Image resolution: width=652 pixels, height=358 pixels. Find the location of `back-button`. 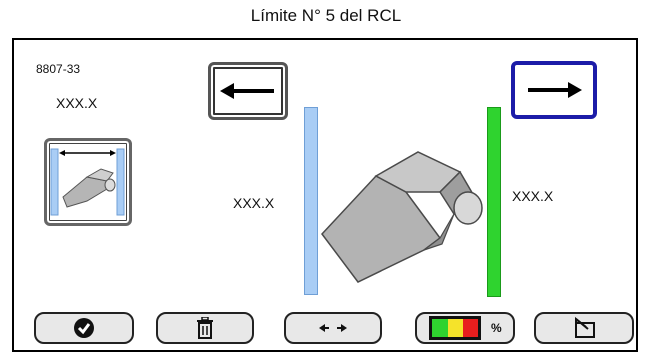

back-button is located at coordinates (584, 328).